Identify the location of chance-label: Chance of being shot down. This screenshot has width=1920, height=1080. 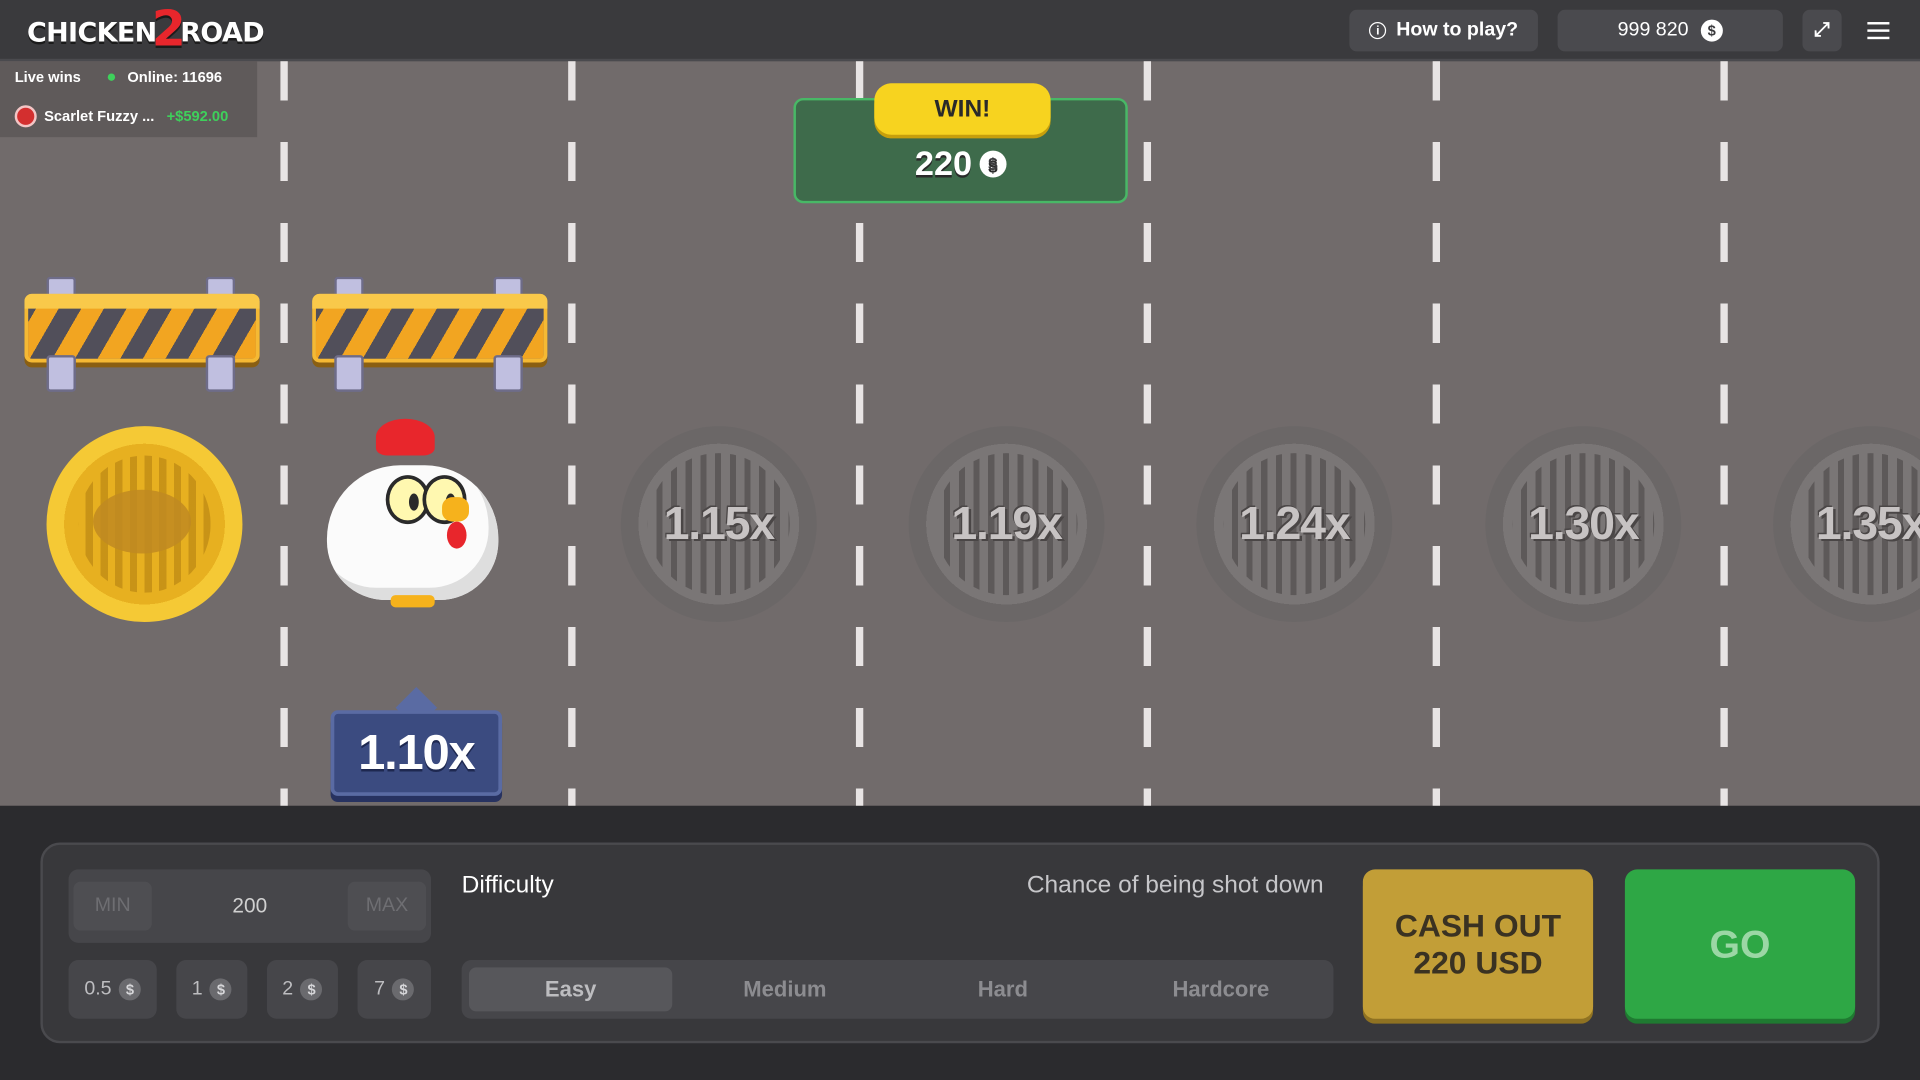
(1175, 885).